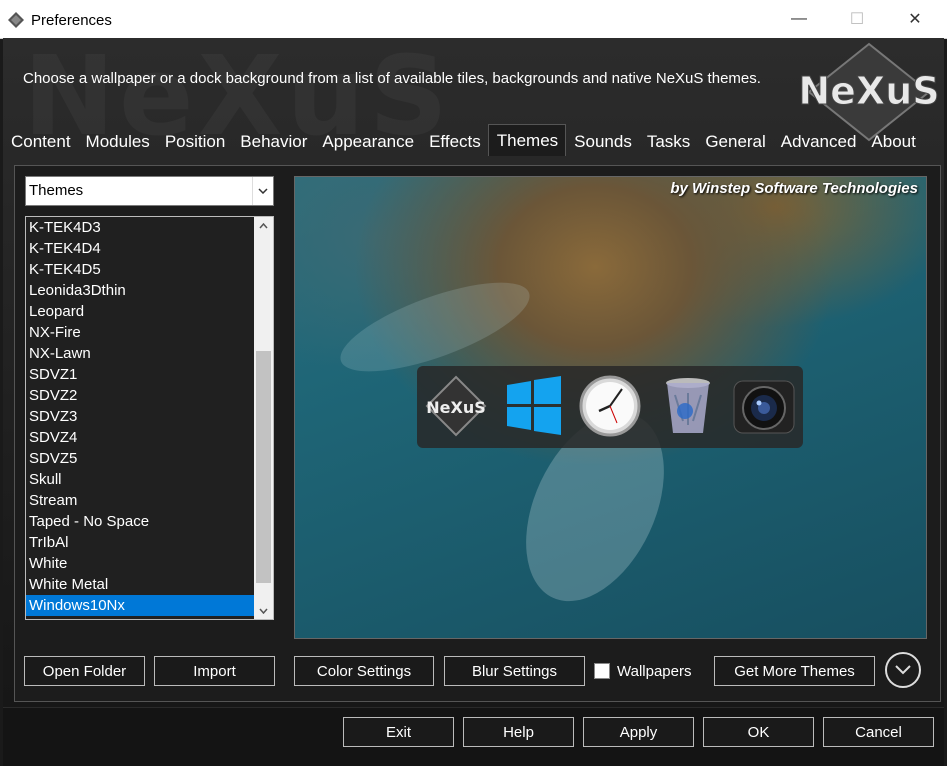  I want to click on theme-list-item: K-TEK4D4, so click(140, 248).